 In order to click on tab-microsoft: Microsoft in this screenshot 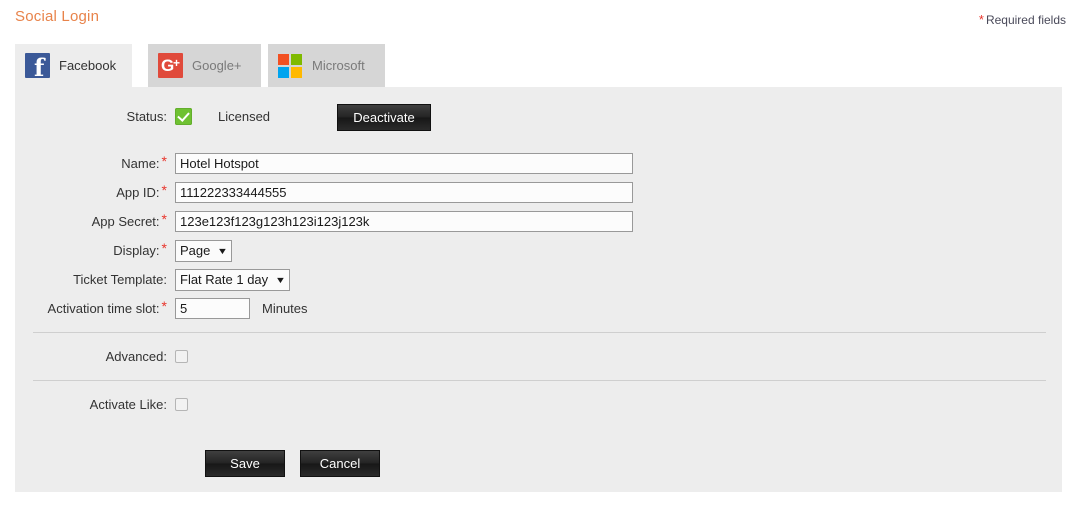, I will do `click(326, 65)`.